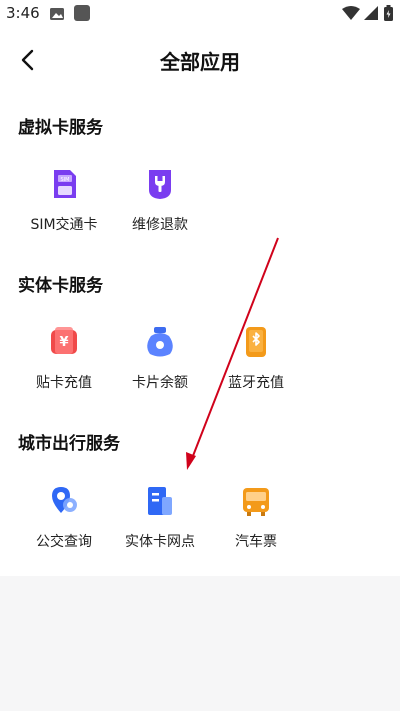 This screenshot has height=711, width=400. Describe the element at coordinates (60, 286) in the screenshot. I see `section-title-physical-card: 实体卡服务` at that location.